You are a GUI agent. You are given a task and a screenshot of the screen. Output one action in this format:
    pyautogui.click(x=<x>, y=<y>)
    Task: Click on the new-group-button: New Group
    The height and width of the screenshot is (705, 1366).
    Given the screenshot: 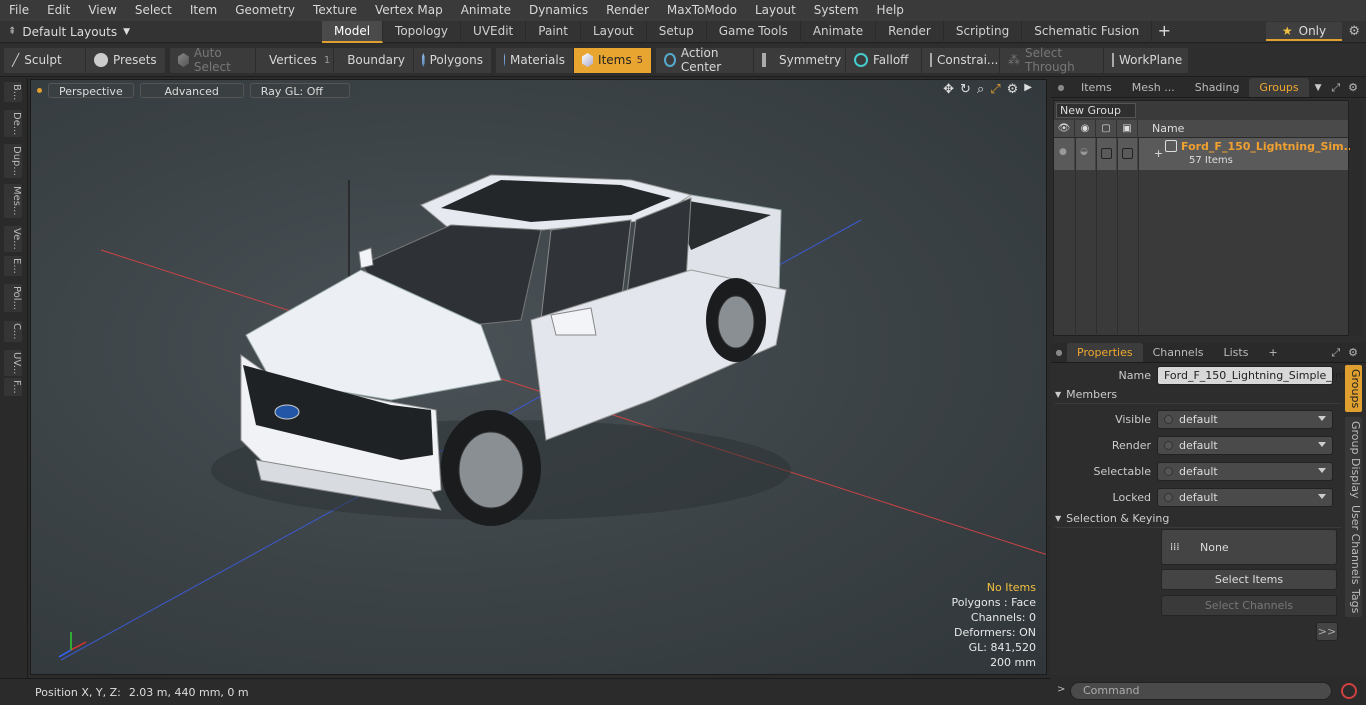 What is the action you would take?
    pyautogui.click(x=1096, y=110)
    